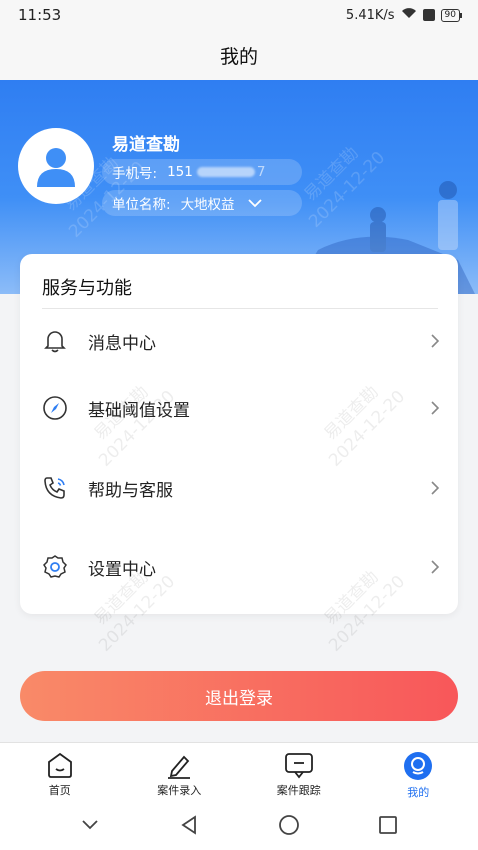 The image size is (478, 850). I want to click on menu-item-settings-center: 设置中心, so click(239, 567).